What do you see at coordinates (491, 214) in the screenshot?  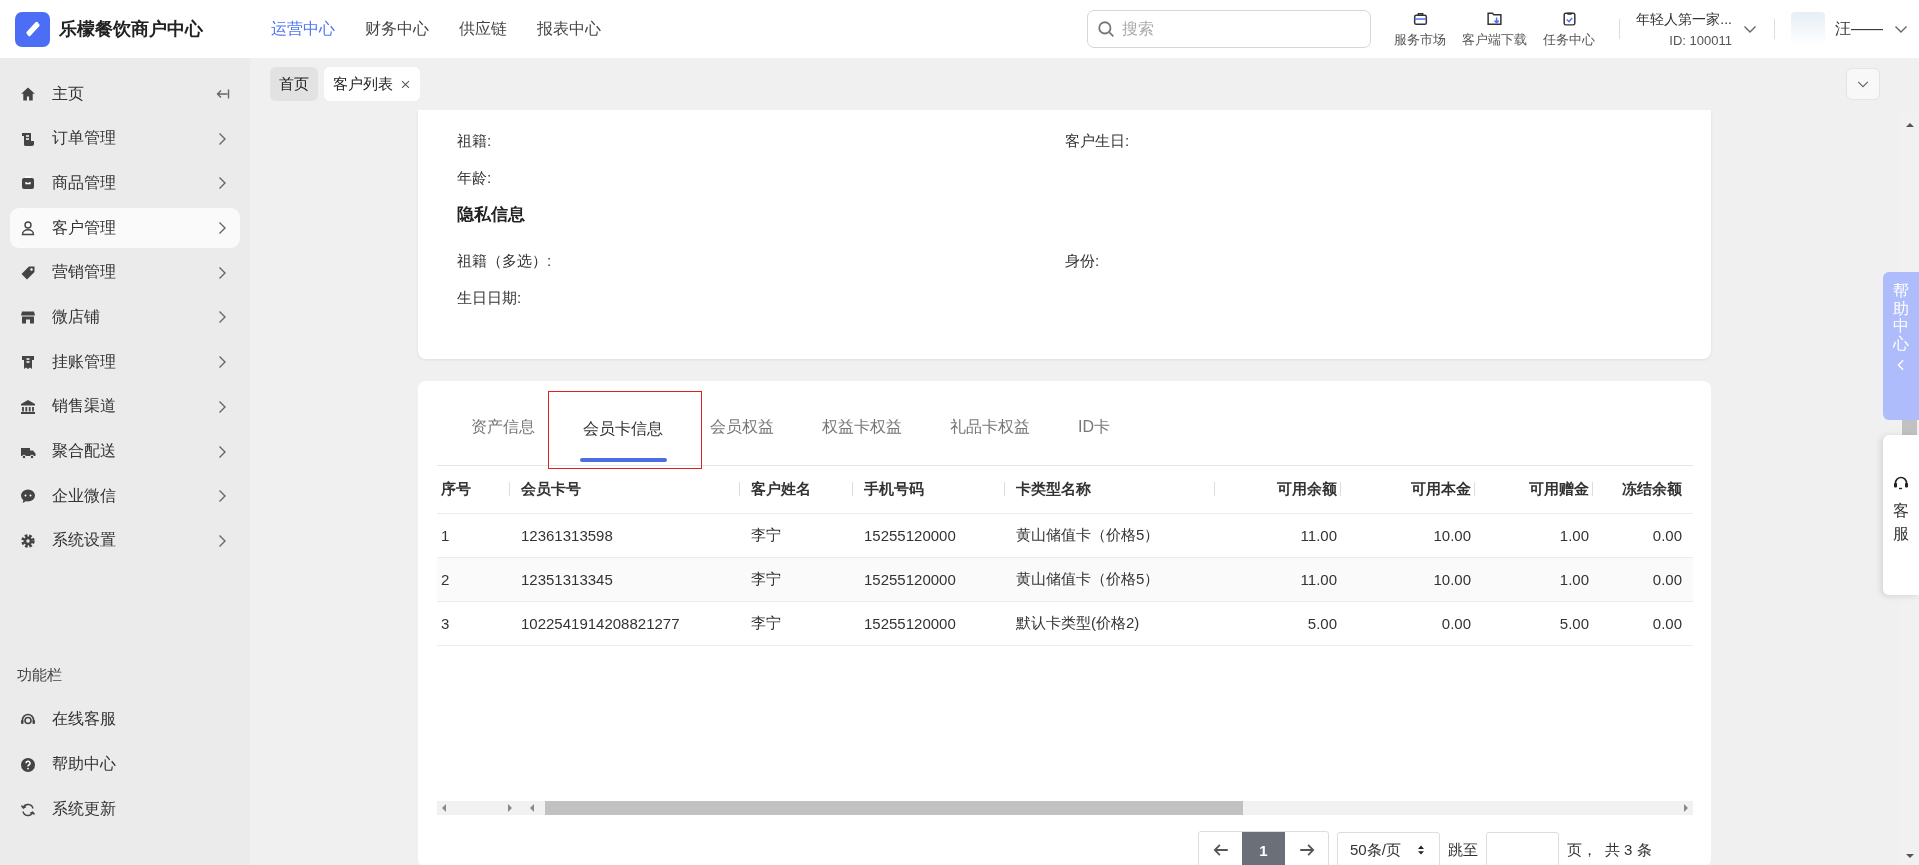 I see `section-heading: 隐私信息` at bounding box center [491, 214].